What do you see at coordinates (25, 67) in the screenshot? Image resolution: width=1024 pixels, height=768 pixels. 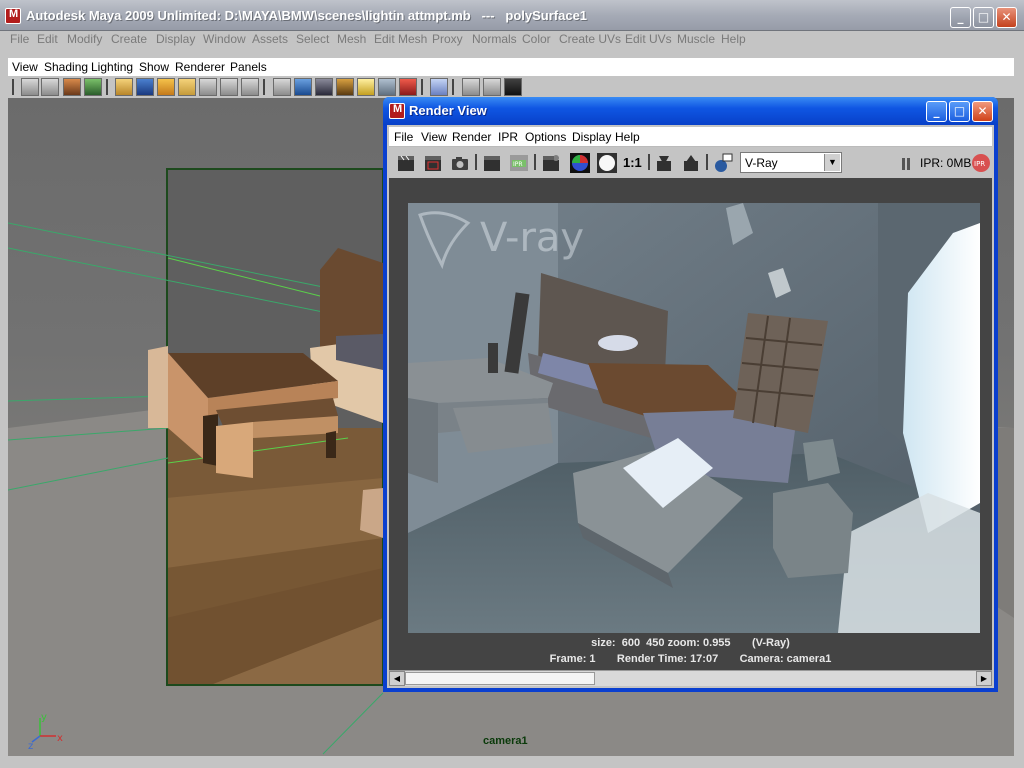 I see `panel-menu-view: View` at bounding box center [25, 67].